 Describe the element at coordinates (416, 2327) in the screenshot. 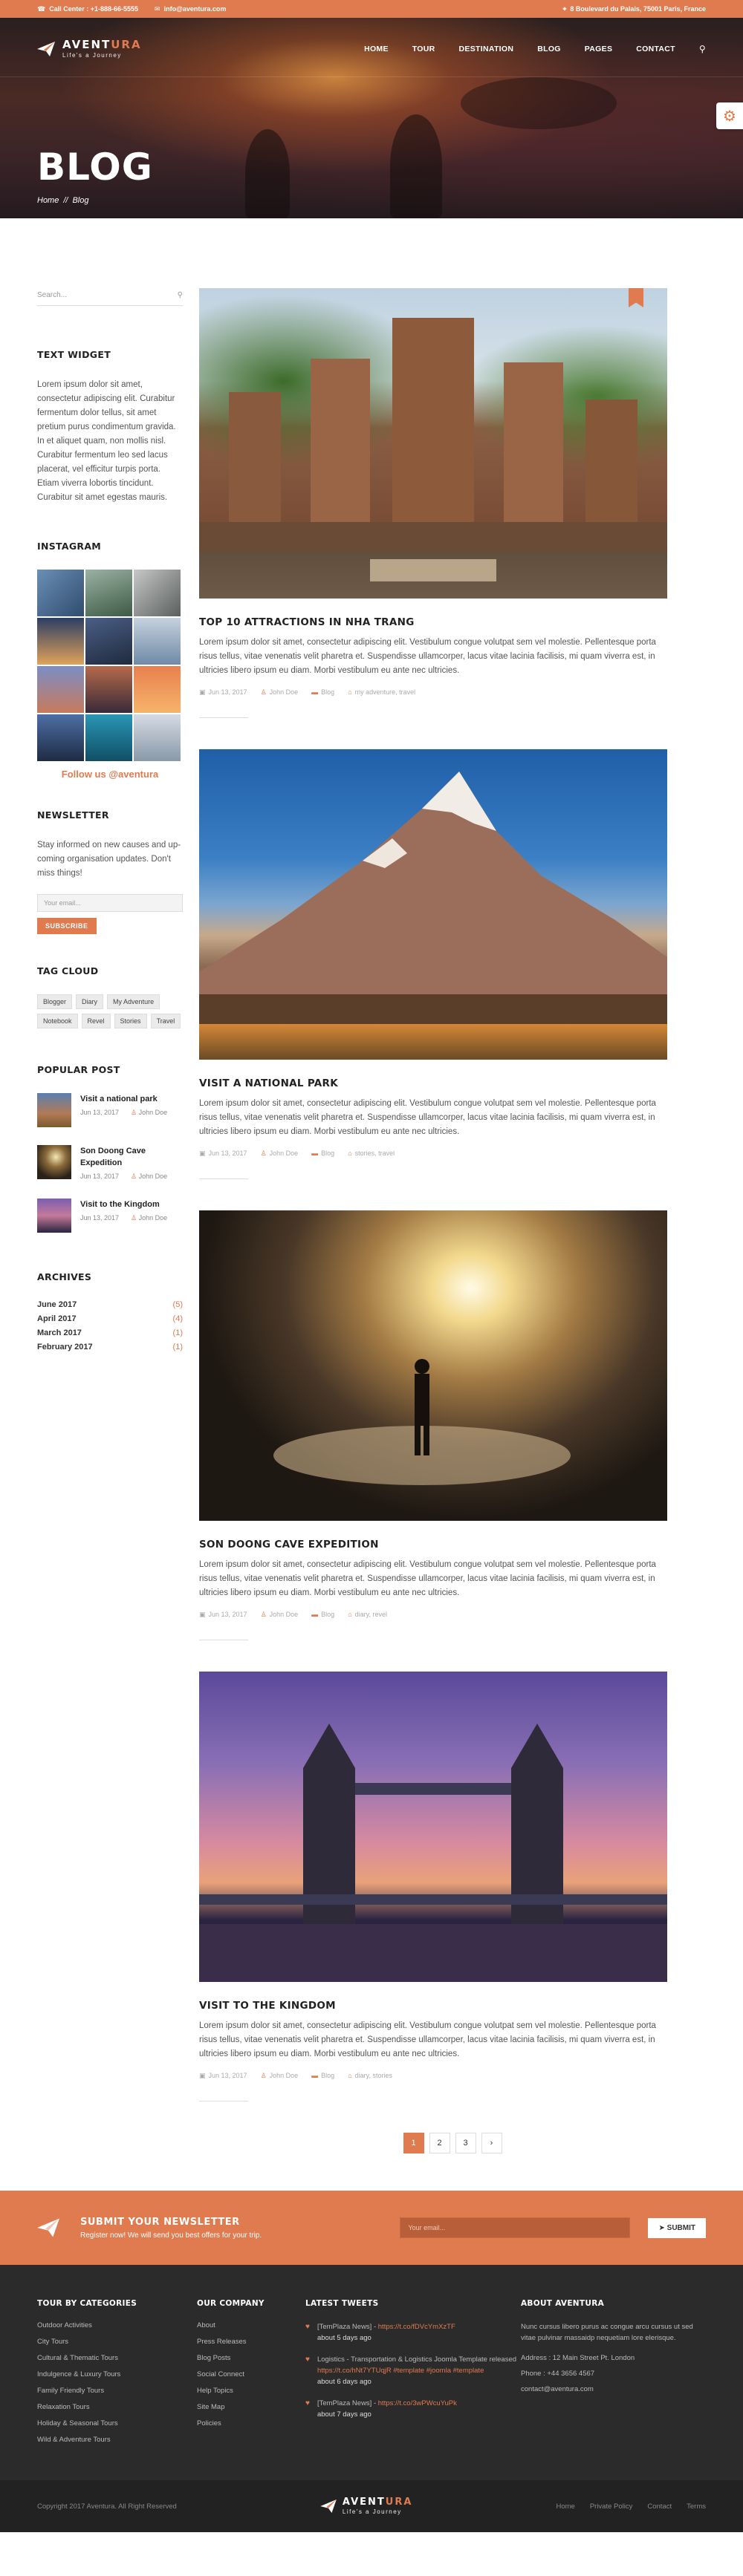

I see `tweet-link: https://t.co/fDVcYmXzTF` at that location.